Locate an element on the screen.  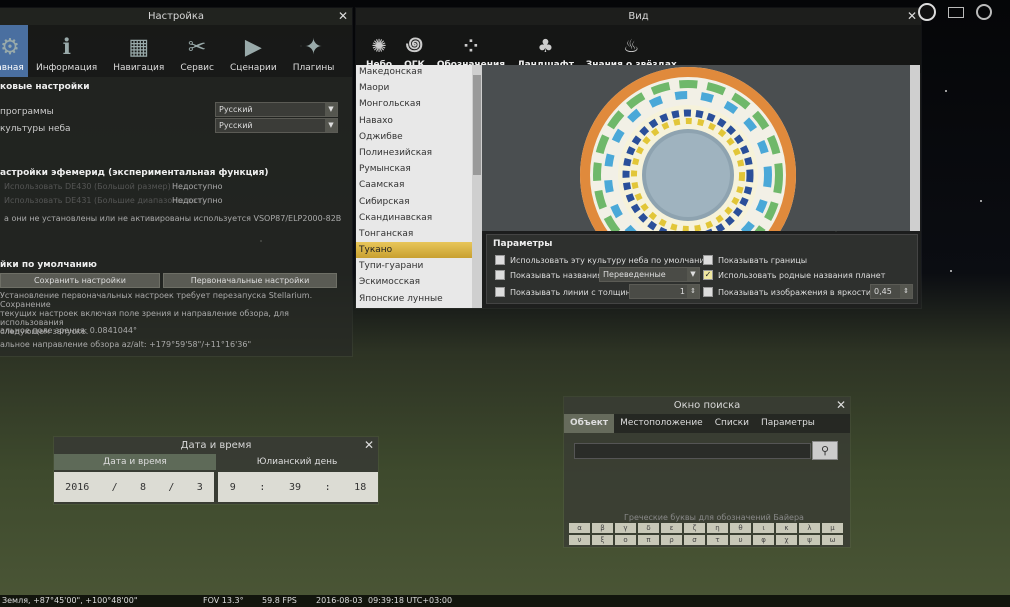
second-field: 18 is located at coordinates (360, 487).